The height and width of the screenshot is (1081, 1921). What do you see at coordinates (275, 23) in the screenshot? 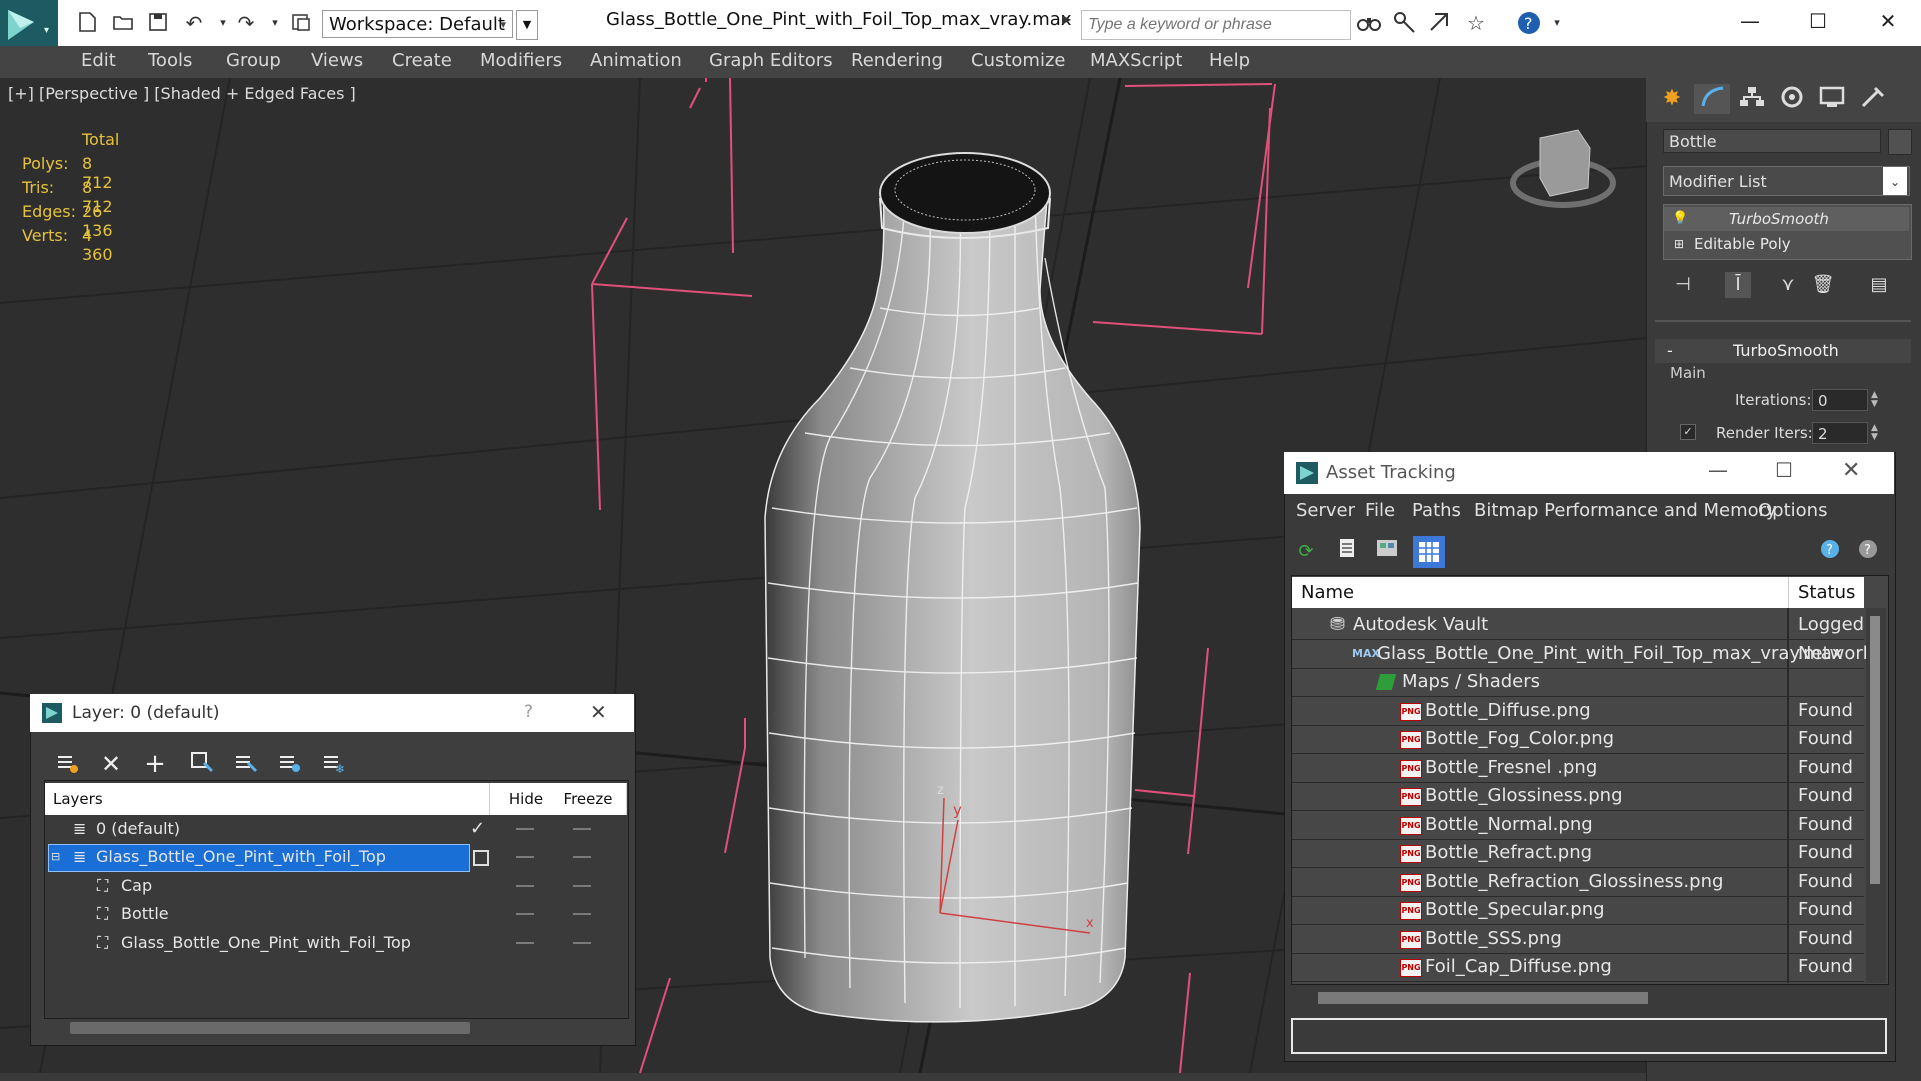
I see `redo-dropdown-icon: ▾` at bounding box center [275, 23].